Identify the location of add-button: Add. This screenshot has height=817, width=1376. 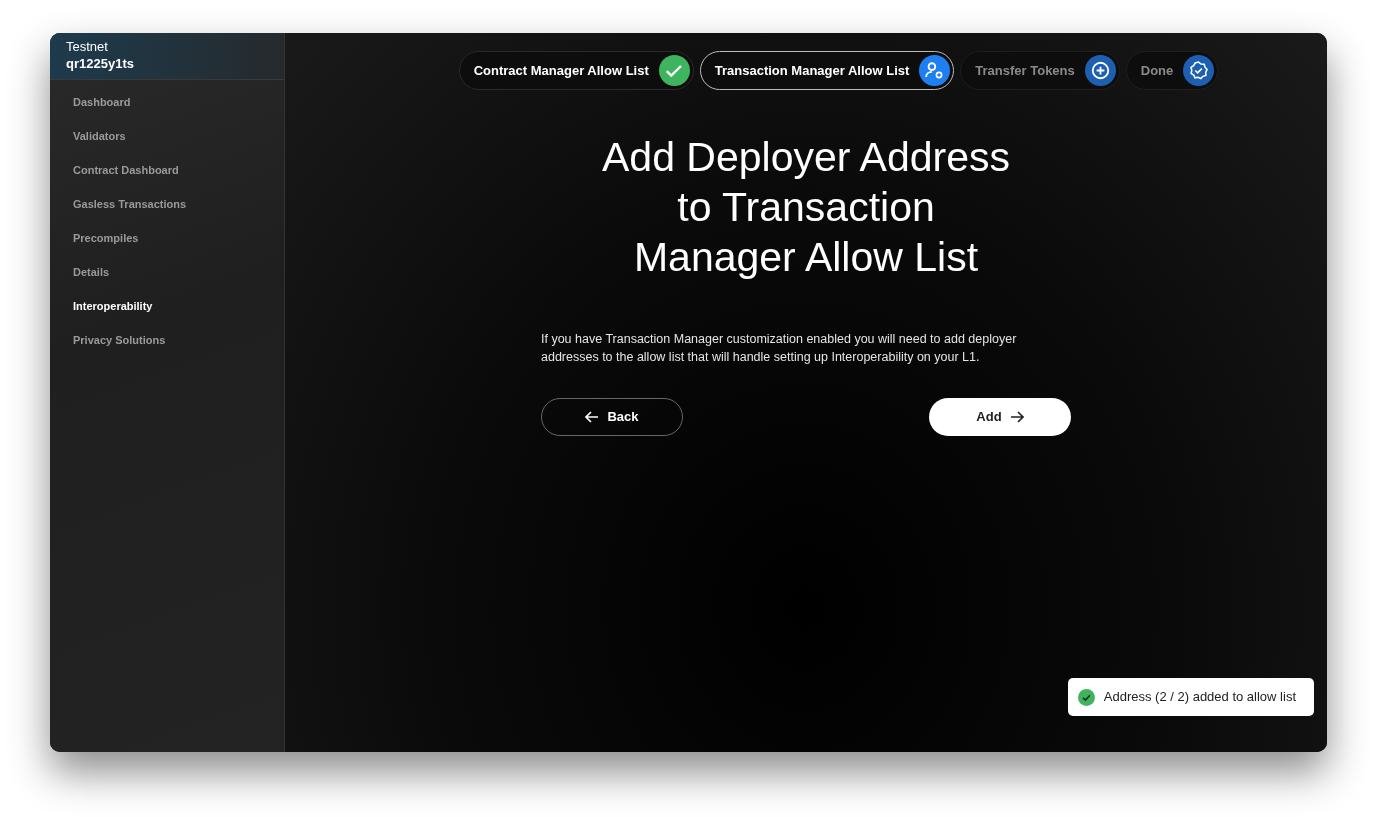
(1000, 417).